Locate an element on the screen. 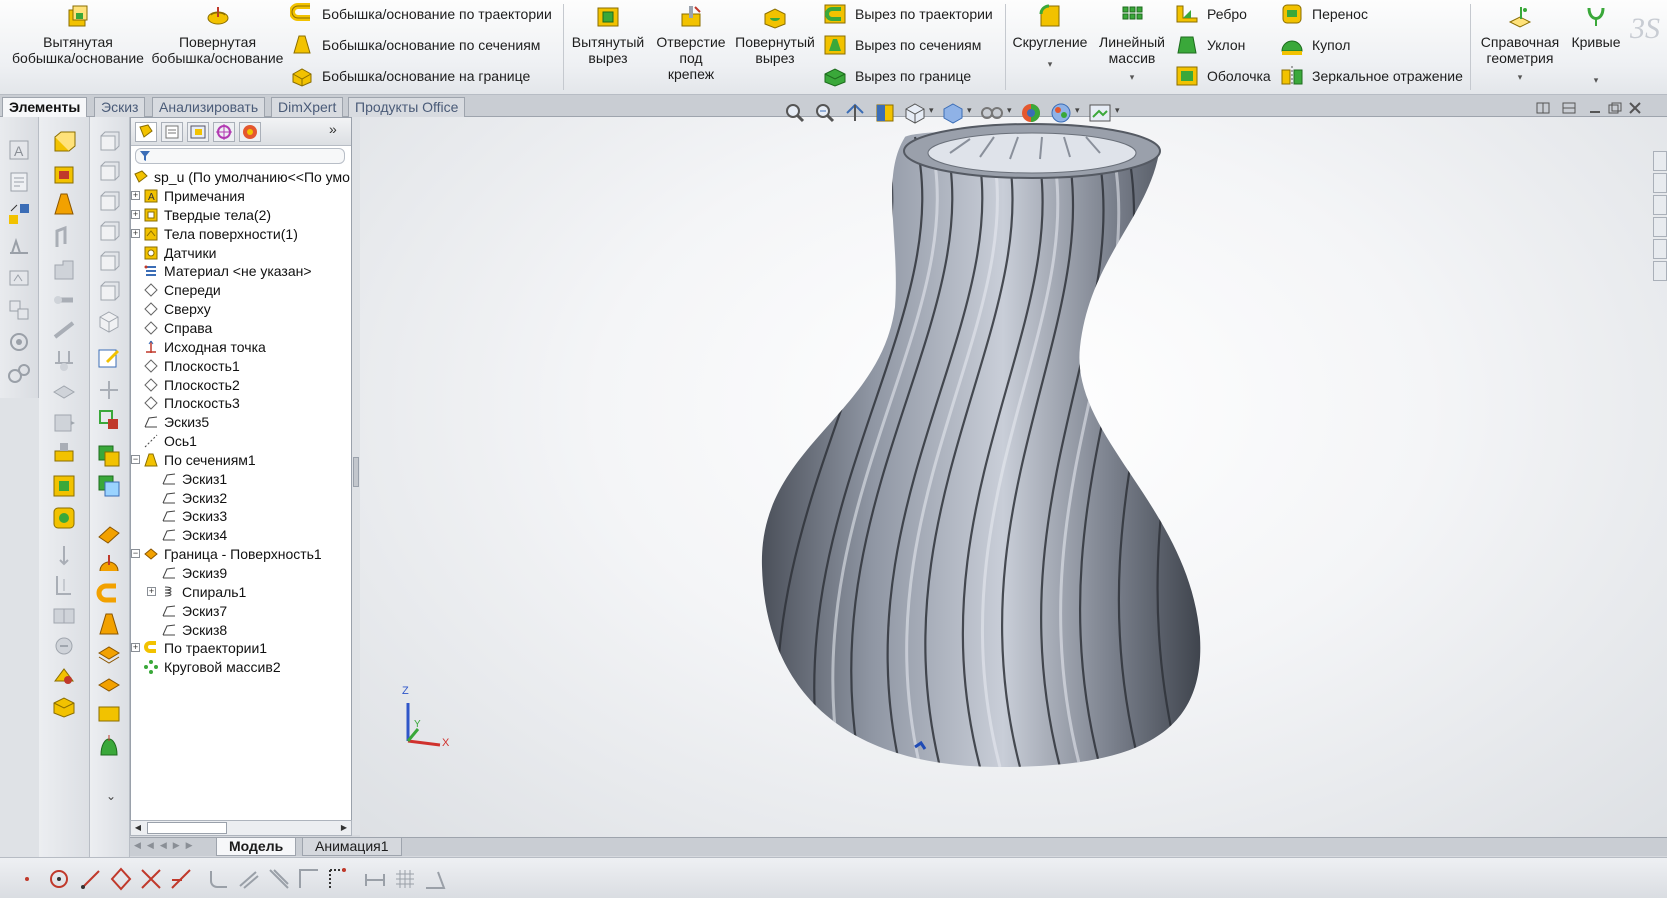 The image size is (1667, 898). panel-splitter is located at coordinates (356, 476).